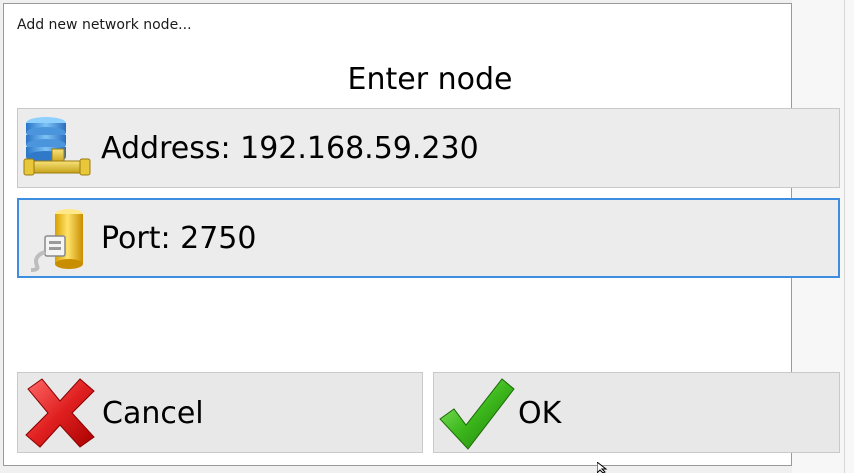 The height and width of the screenshot is (473, 854). I want to click on cancel-label: Cancel, so click(153, 413).